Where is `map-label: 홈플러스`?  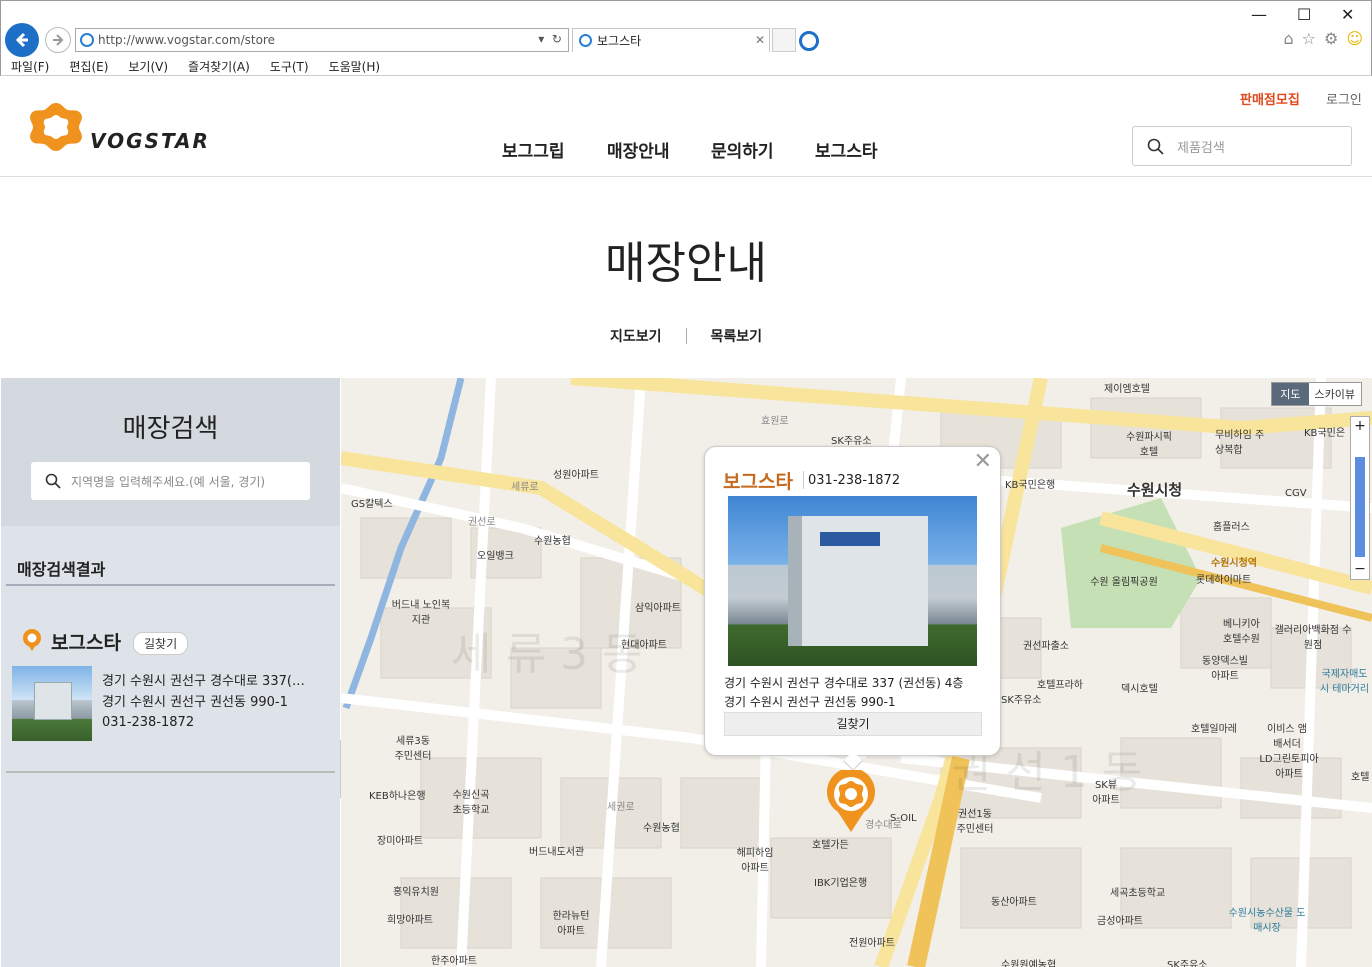 map-label: 홈플러스 is located at coordinates (1231, 525).